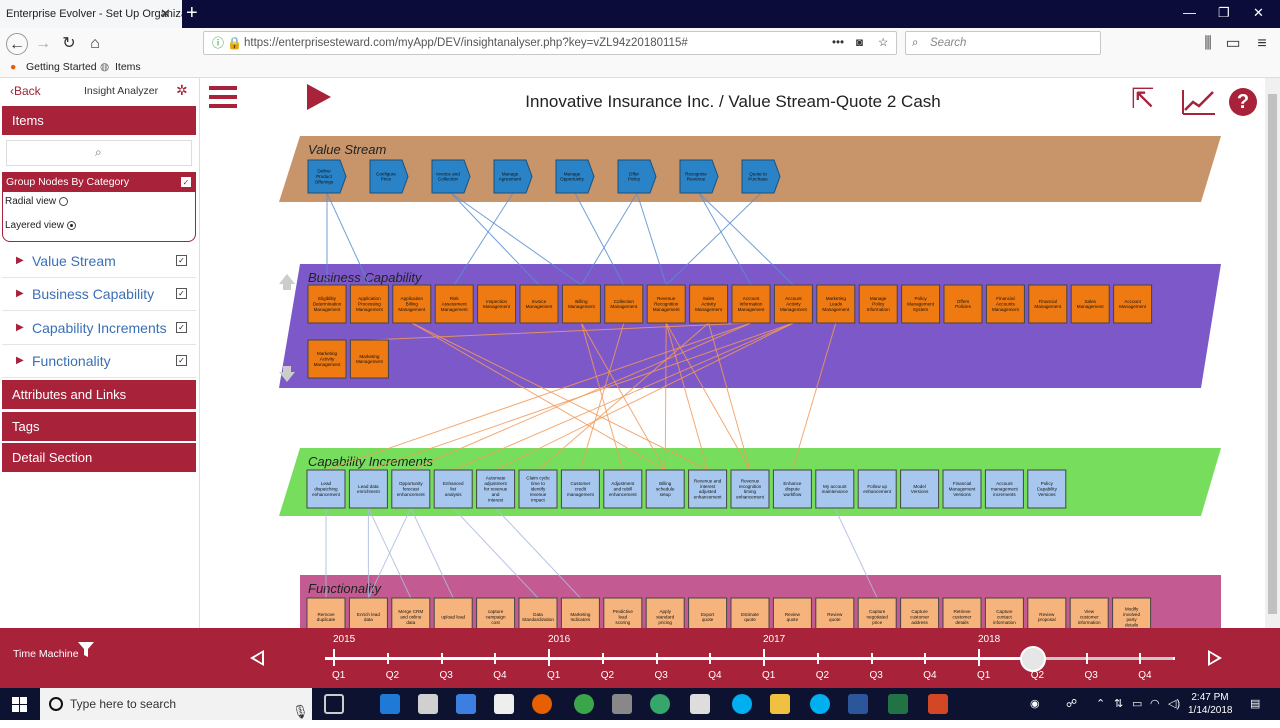 The width and height of the screenshot is (1280, 728). I want to click on vertical-scrollbar, so click(1272, 353).